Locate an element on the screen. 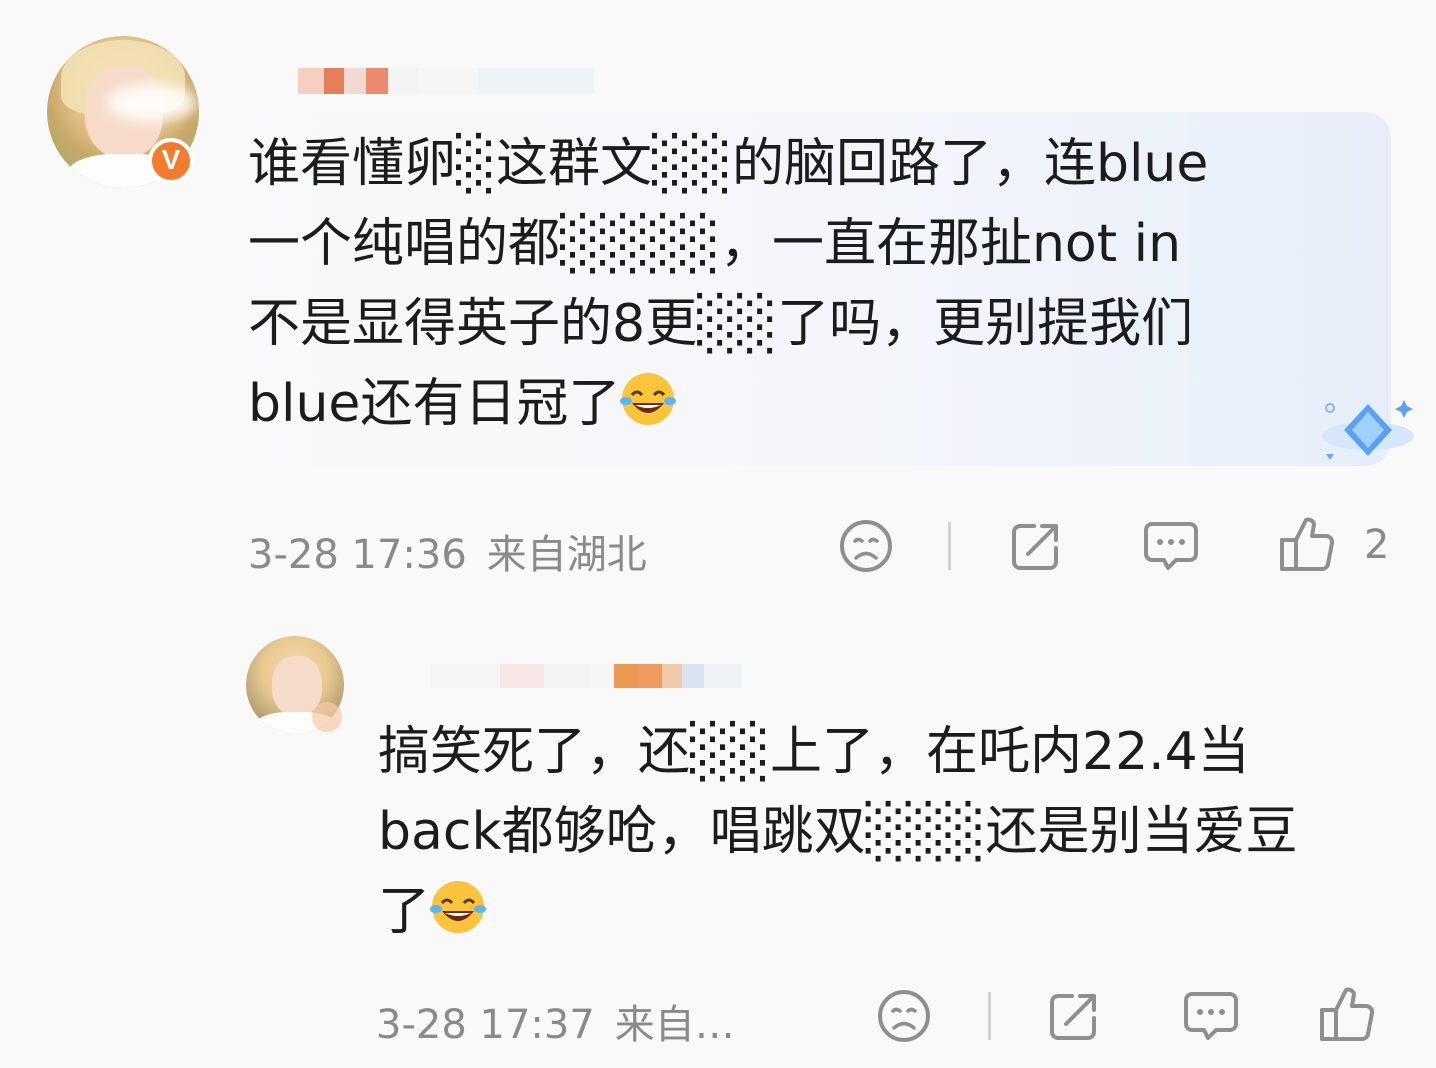 Image resolution: width=1436 pixels, height=1068 pixels. main-comment-line-4: blue还有日冠了 is located at coordinates (434, 404).